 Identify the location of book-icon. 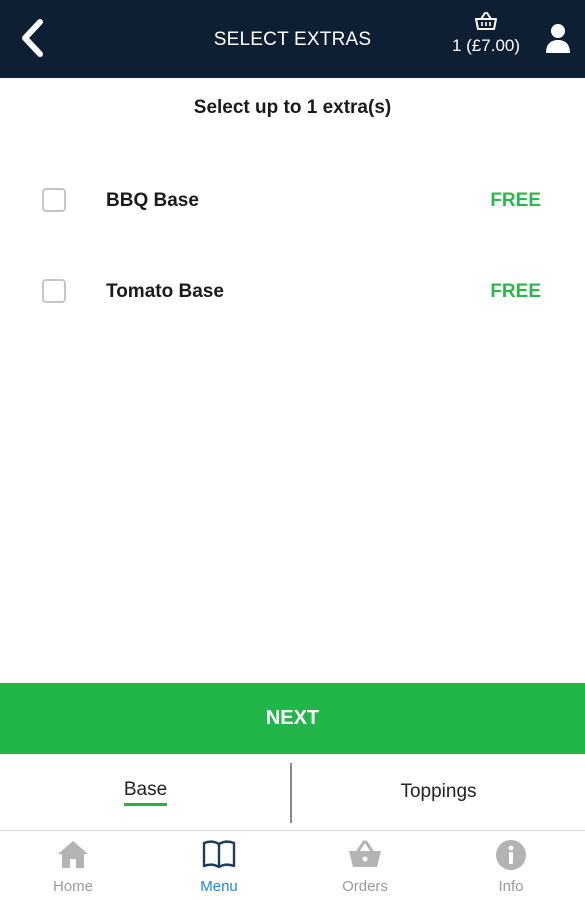
(219, 854).